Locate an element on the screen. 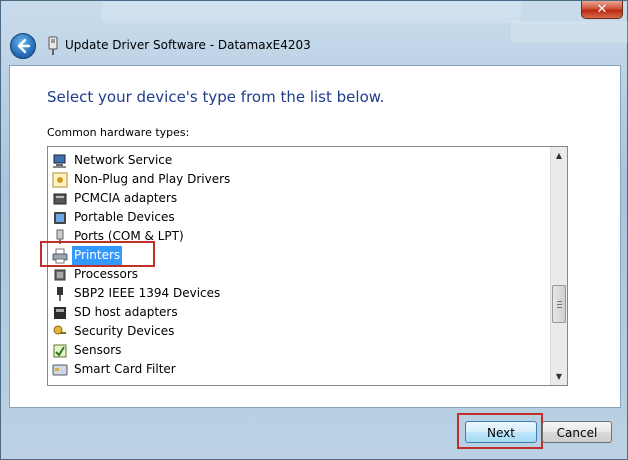 This screenshot has height=460, width=628. list-item-label: Processors is located at coordinates (106, 274).